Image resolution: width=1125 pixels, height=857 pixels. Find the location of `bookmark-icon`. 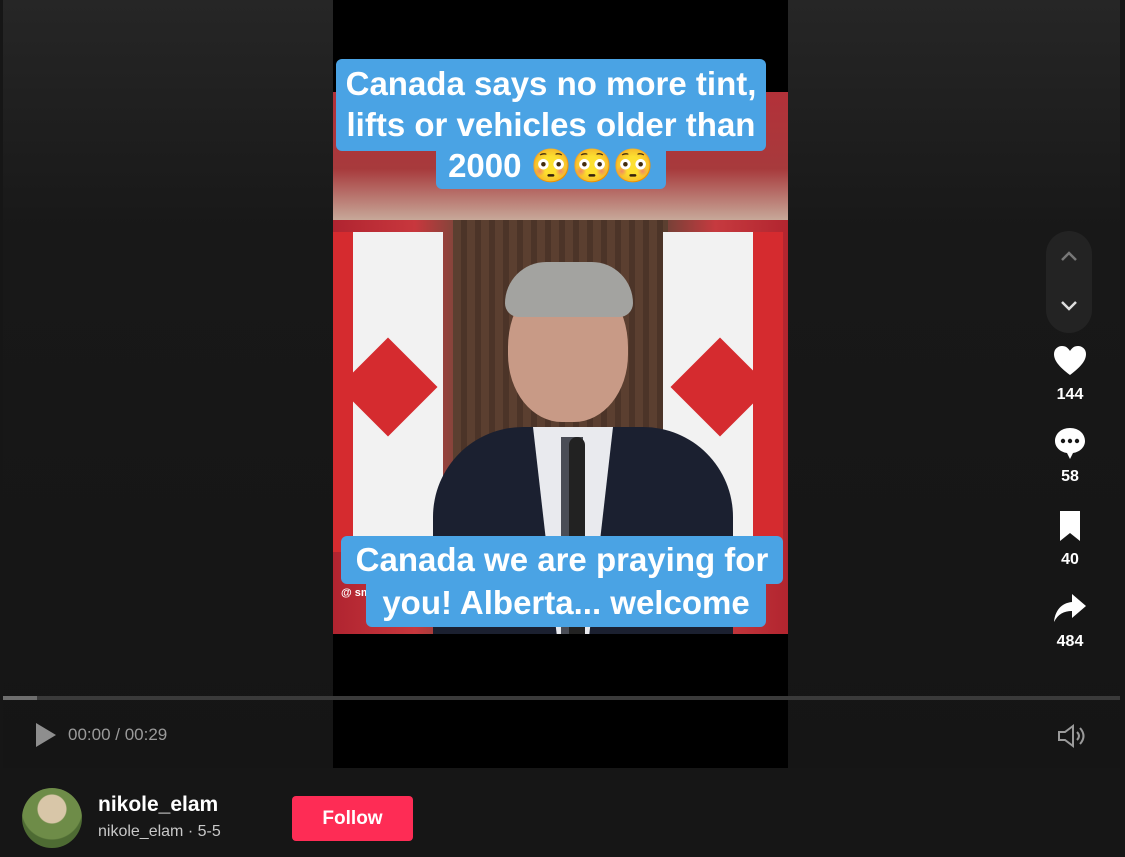

bookmark-icon is located at coordinates (1070, 526).